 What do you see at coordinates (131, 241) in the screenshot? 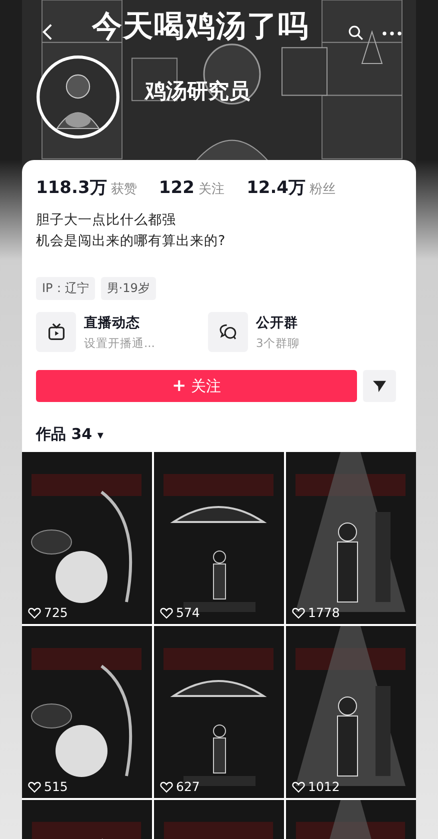
I see `bio-text: 机会是闯出来的哪有算出来的?` at bounding box center [131, 241].